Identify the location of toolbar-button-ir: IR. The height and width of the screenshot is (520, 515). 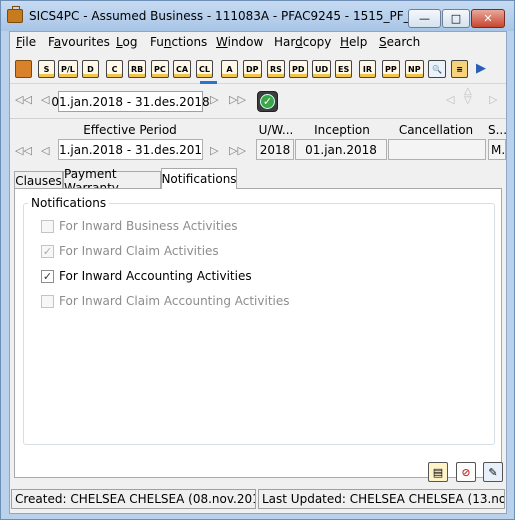
(367, 69).